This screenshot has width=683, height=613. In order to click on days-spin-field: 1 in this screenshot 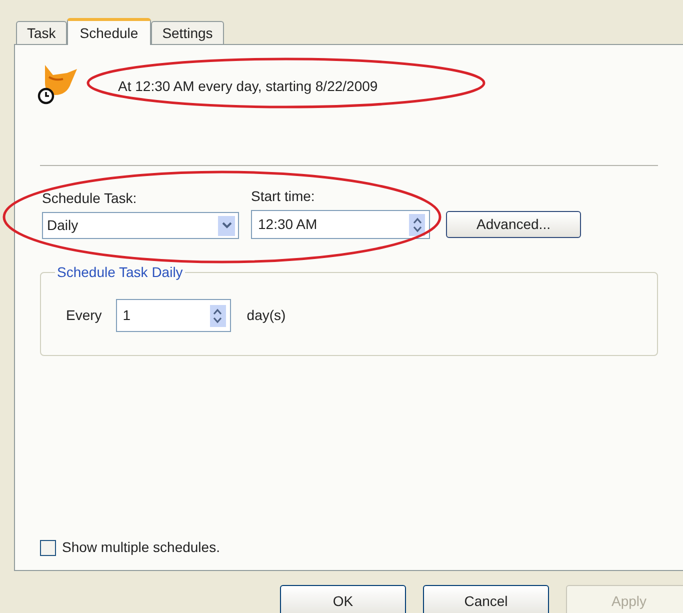, I will do `click(173, 315)`.